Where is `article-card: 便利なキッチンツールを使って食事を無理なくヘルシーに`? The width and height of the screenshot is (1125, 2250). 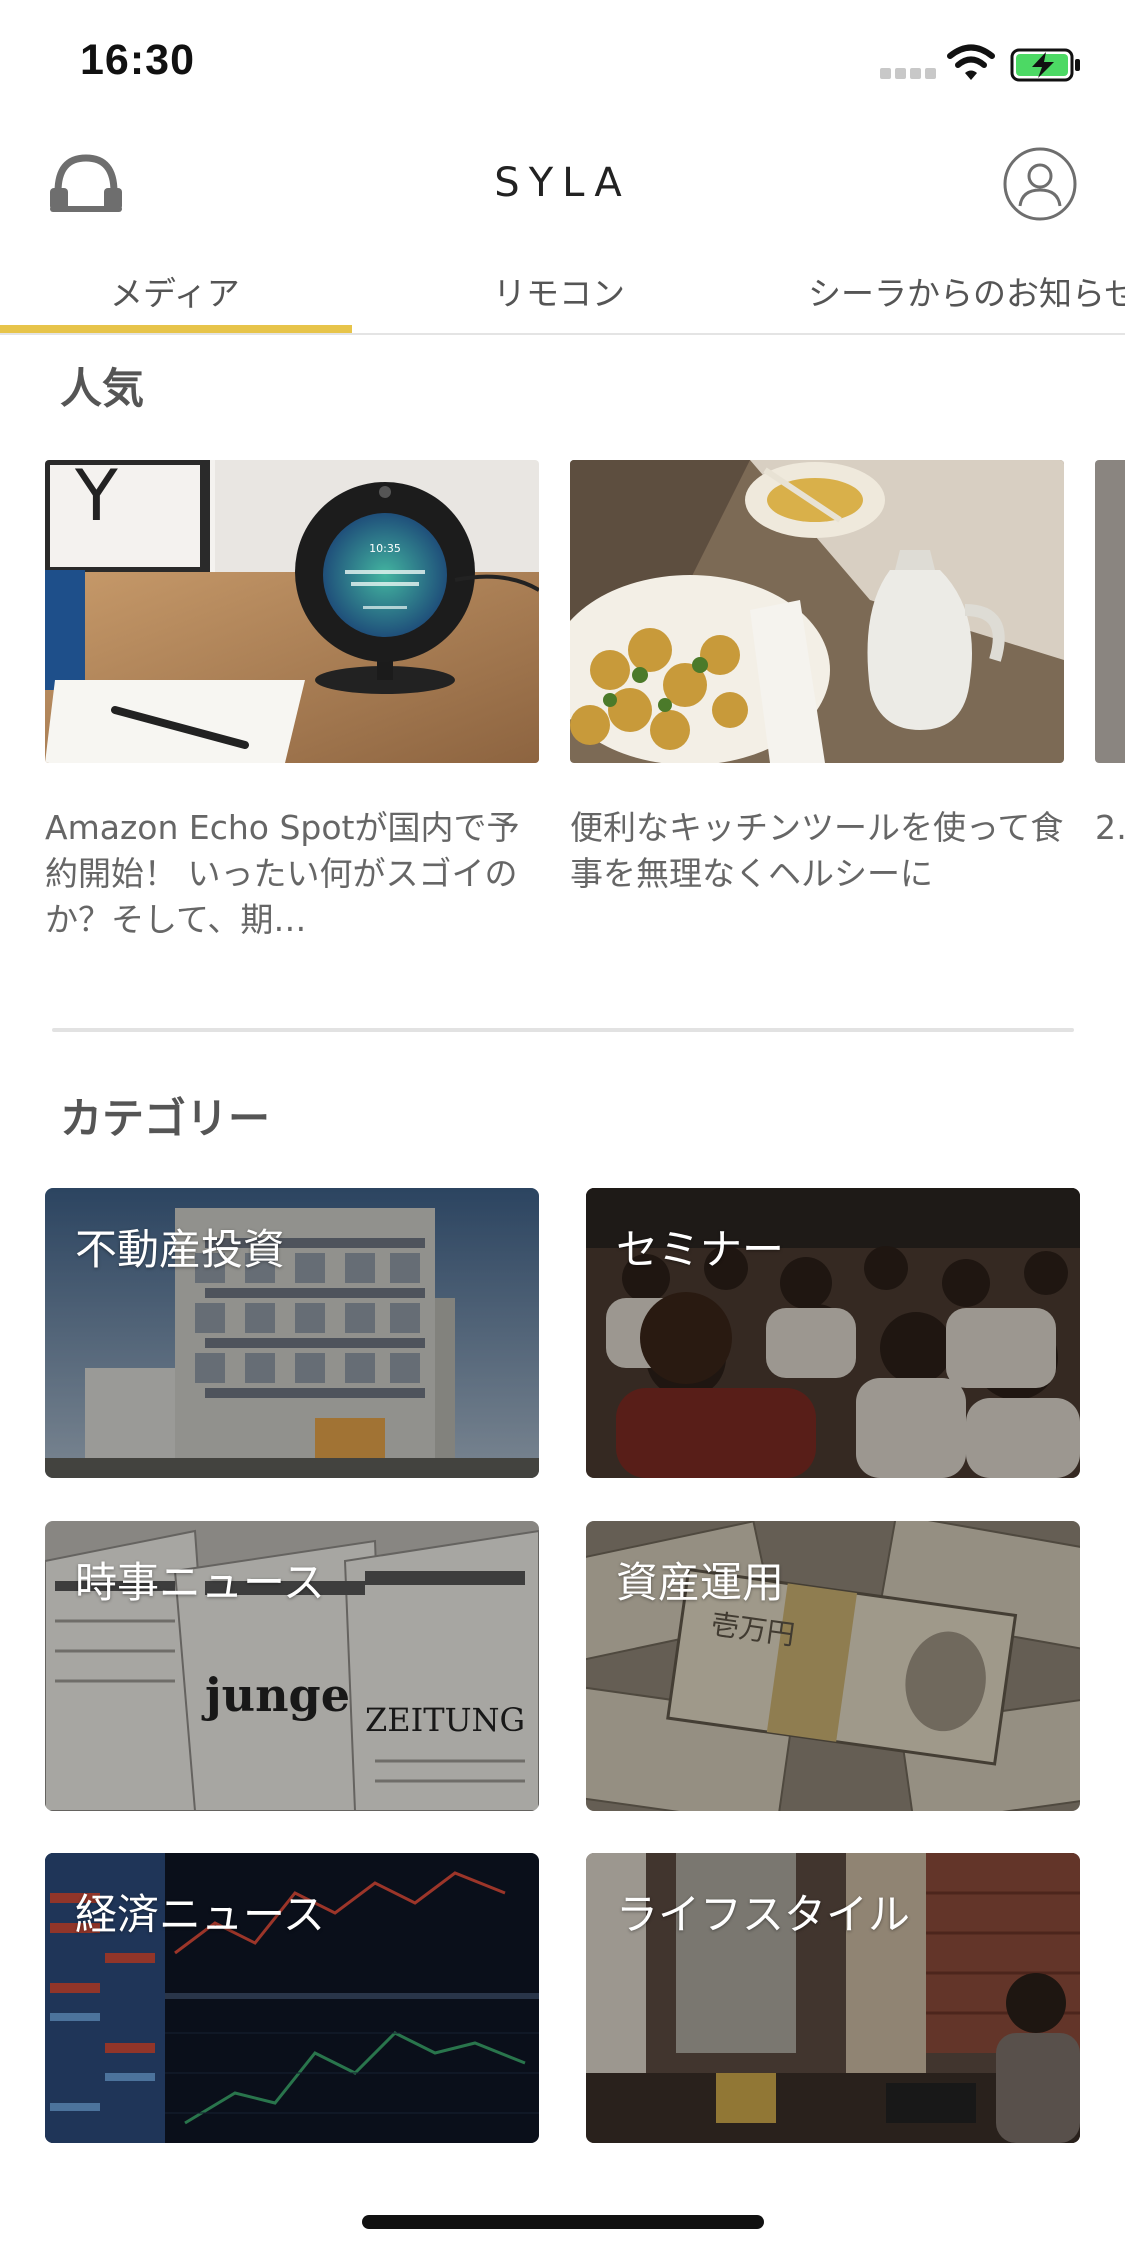 article-card: 便利なキッチンツールを使って食事を無理なくヘルシーに is located at coordinates (817, 701).